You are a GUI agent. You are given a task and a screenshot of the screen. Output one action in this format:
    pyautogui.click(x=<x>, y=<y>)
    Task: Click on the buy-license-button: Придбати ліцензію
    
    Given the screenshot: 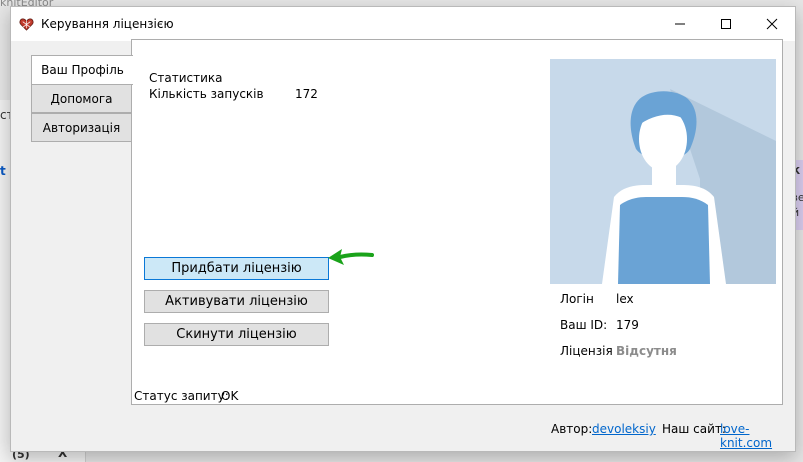 What is the action you would take?
    pyautogui.click(x=236, y=268)
    